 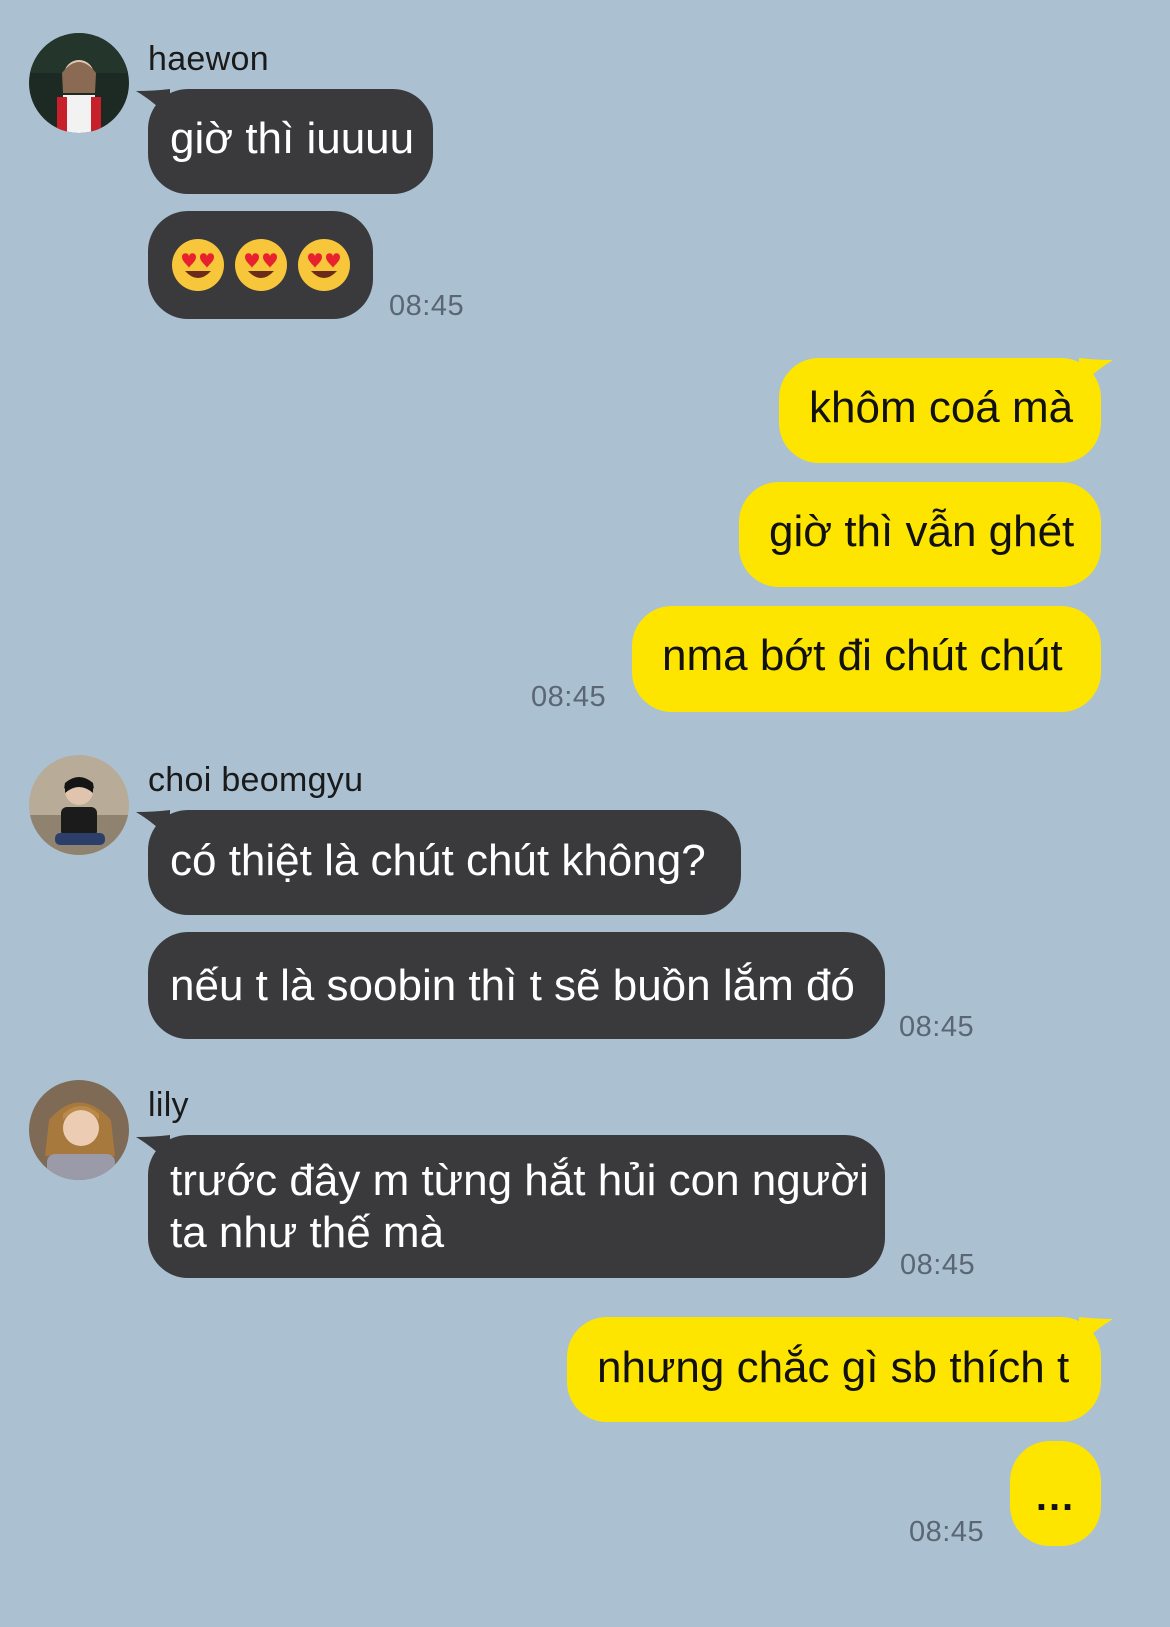 I want to click on avatar-choi-beomgyu, so click(x=79, y=805).